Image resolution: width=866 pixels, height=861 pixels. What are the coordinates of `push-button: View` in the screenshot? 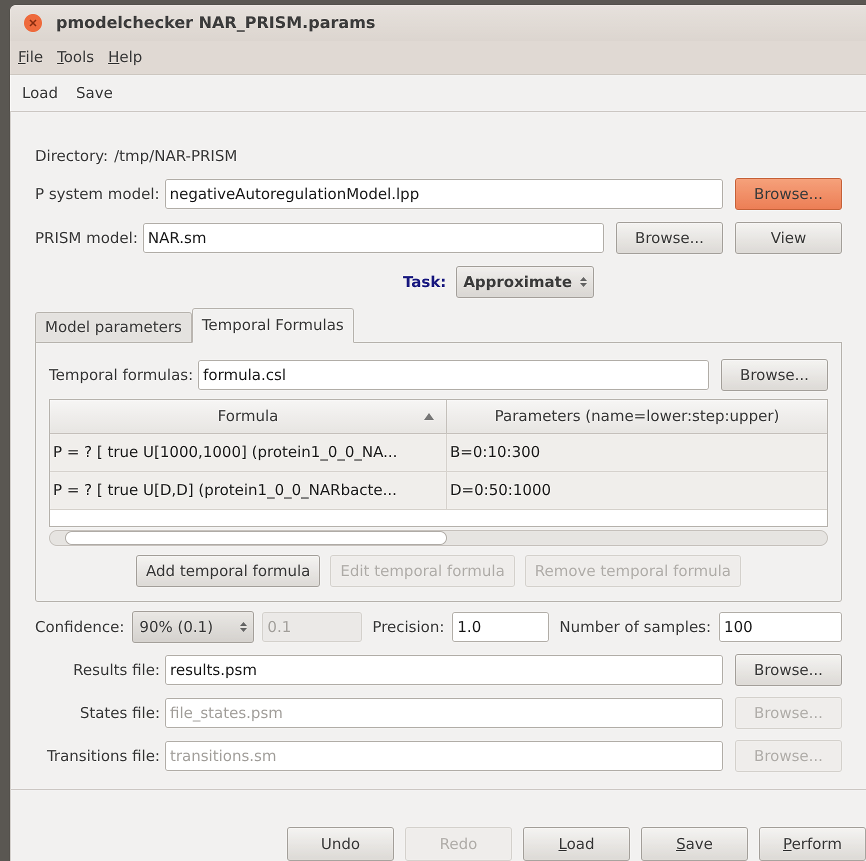 It's located at (788, 238).